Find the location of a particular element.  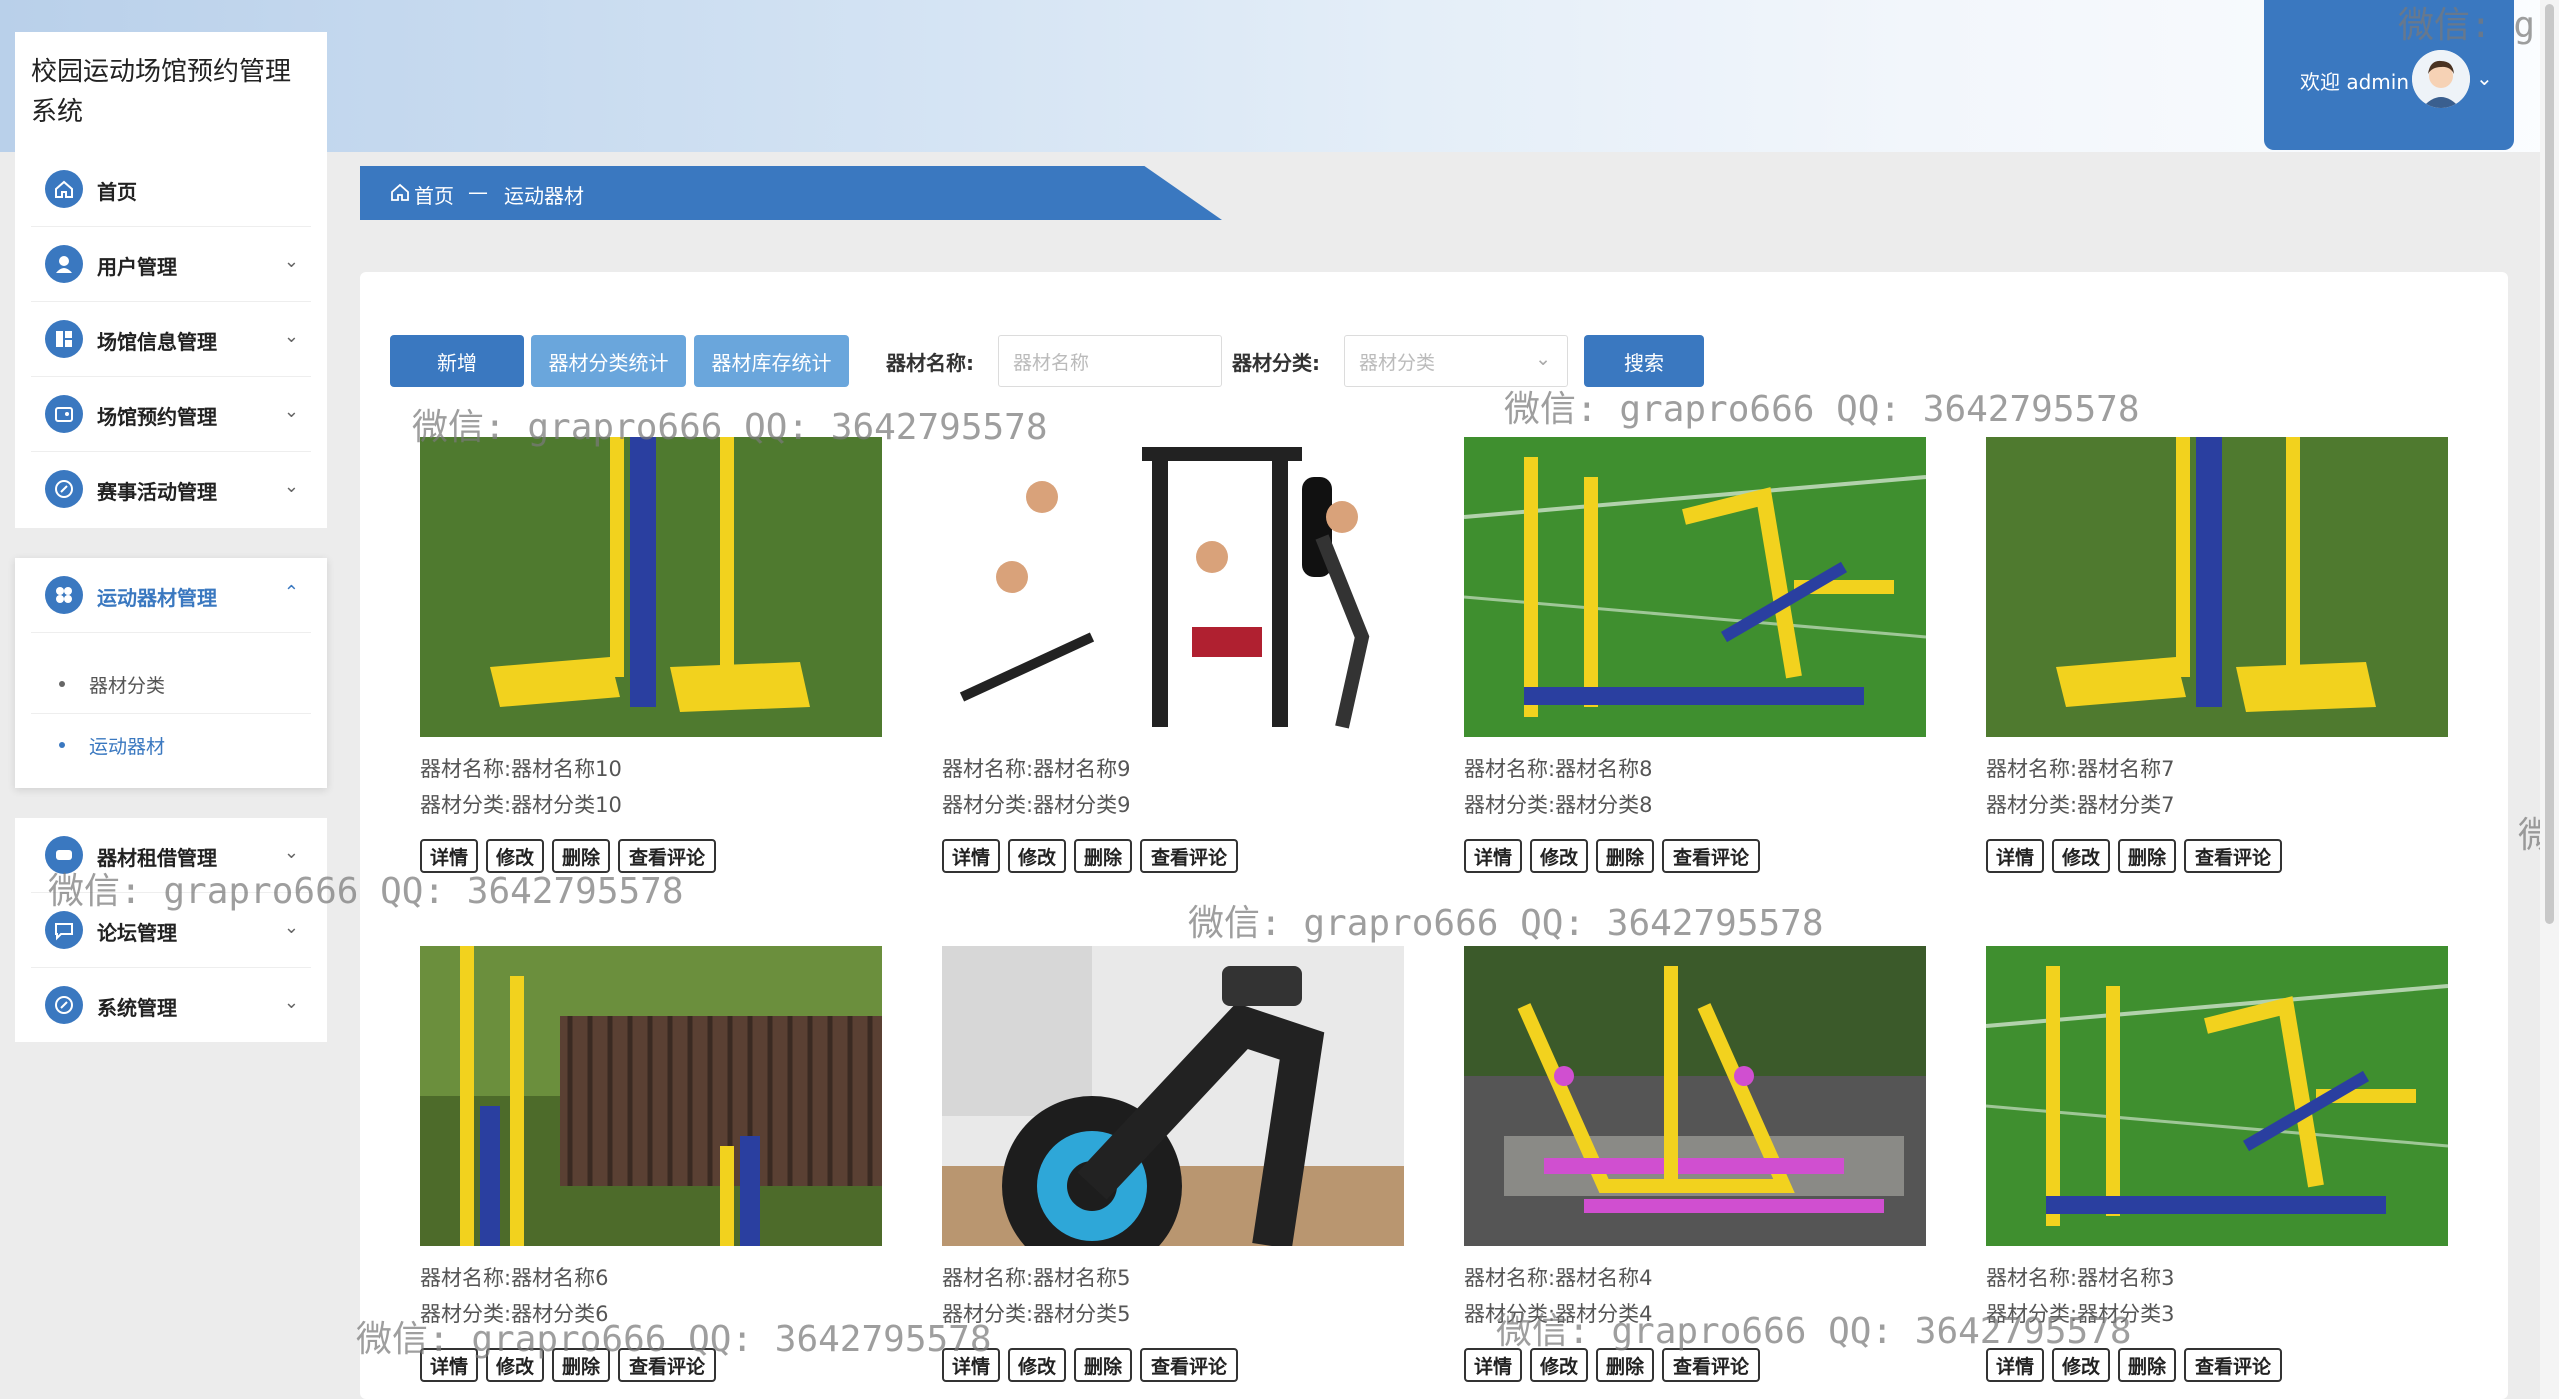

user-menu: 欢迎 admin ⌄ is located at coordinates (2389, 75).